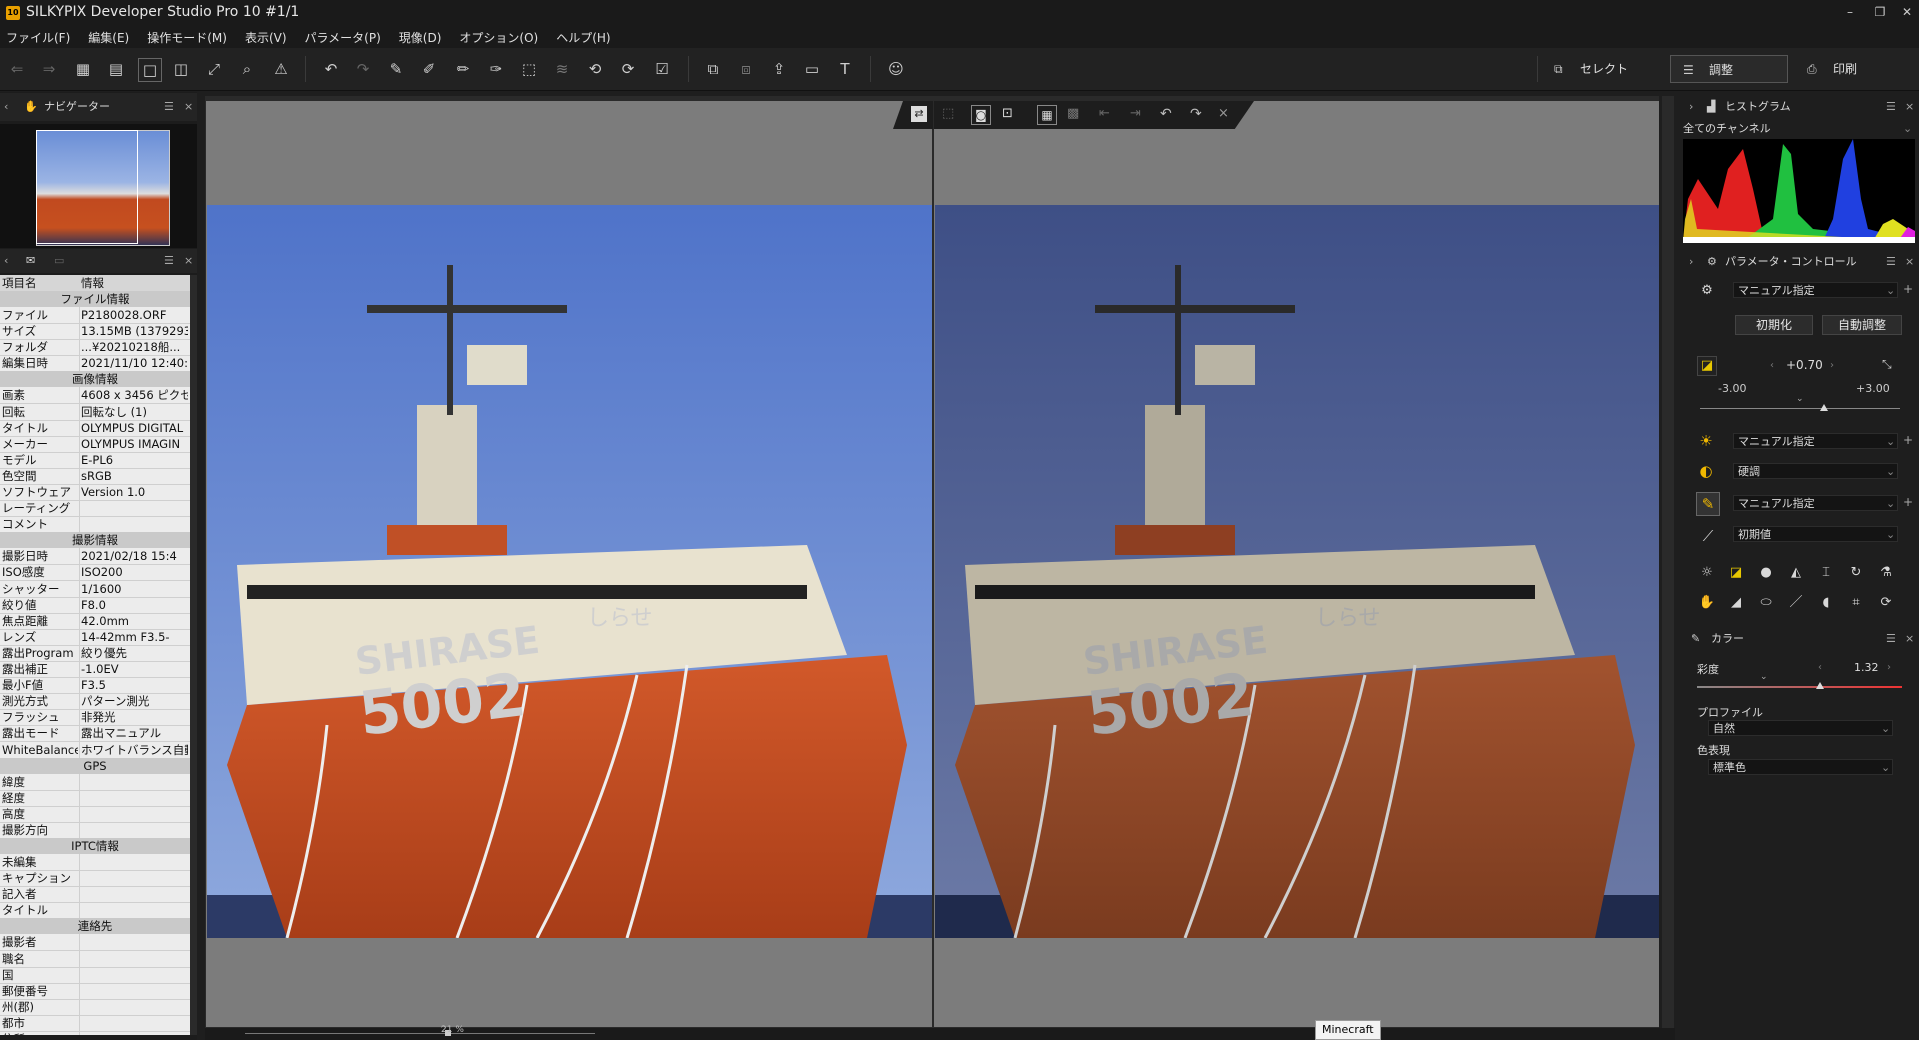  What do you see at coordinates (95, 895) in the screenshot?
I see `info-row: 記入者` at bounding box center [95, 895].